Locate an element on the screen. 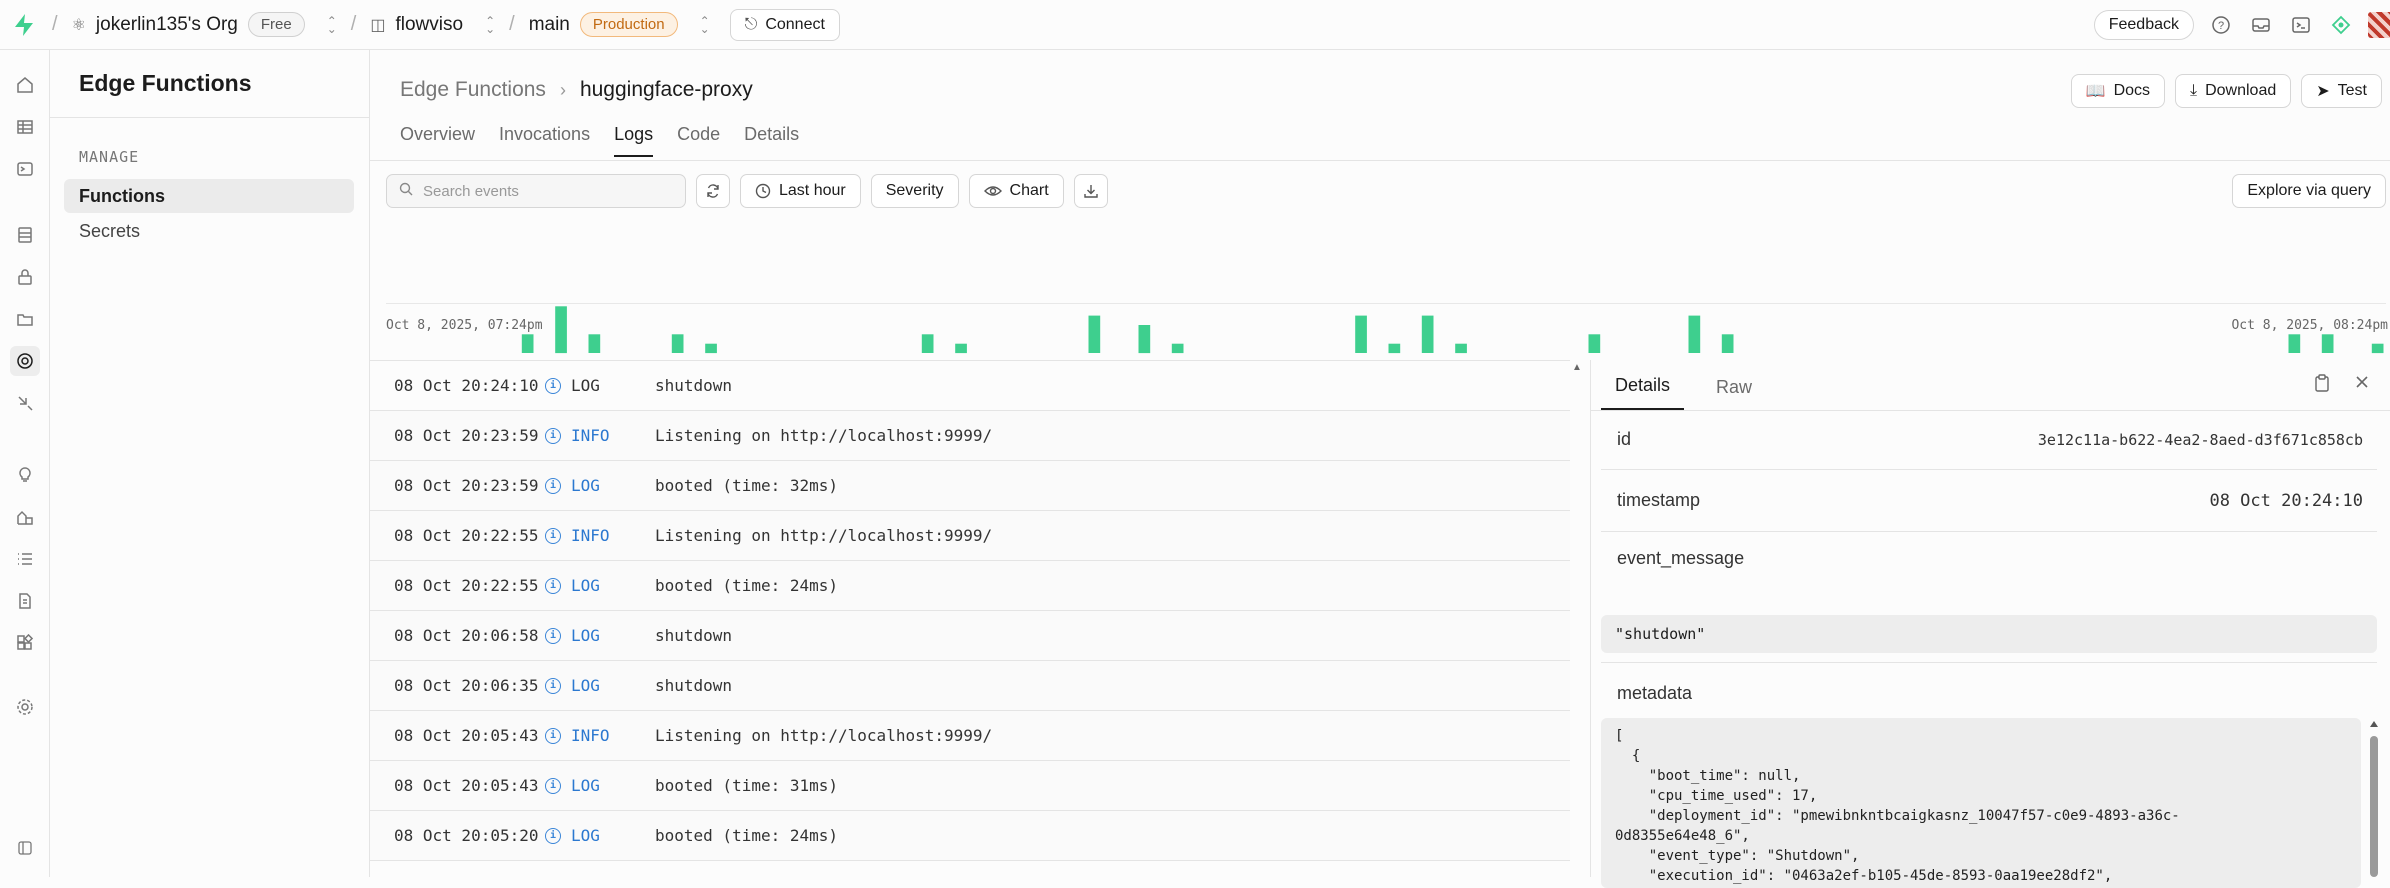 The width and height of the screenshot is (2390, 888). search-input: Search events is located at coordinates (536, 191).